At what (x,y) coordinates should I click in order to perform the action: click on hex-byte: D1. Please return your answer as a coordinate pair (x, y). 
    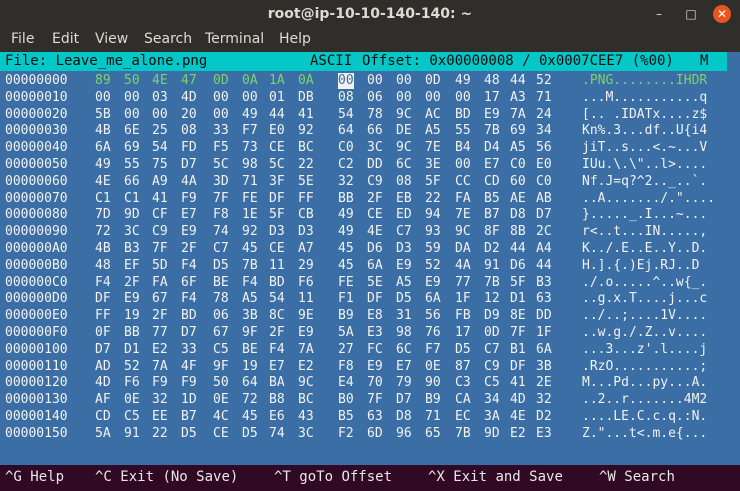
    Looking at the image, I should click on (132, 350).